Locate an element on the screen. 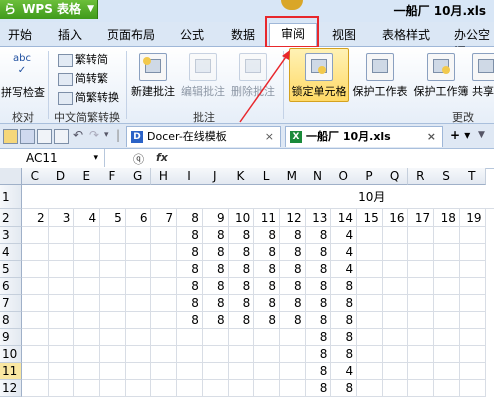  redo-icon: ↷ is located at coordinates (94, 135).